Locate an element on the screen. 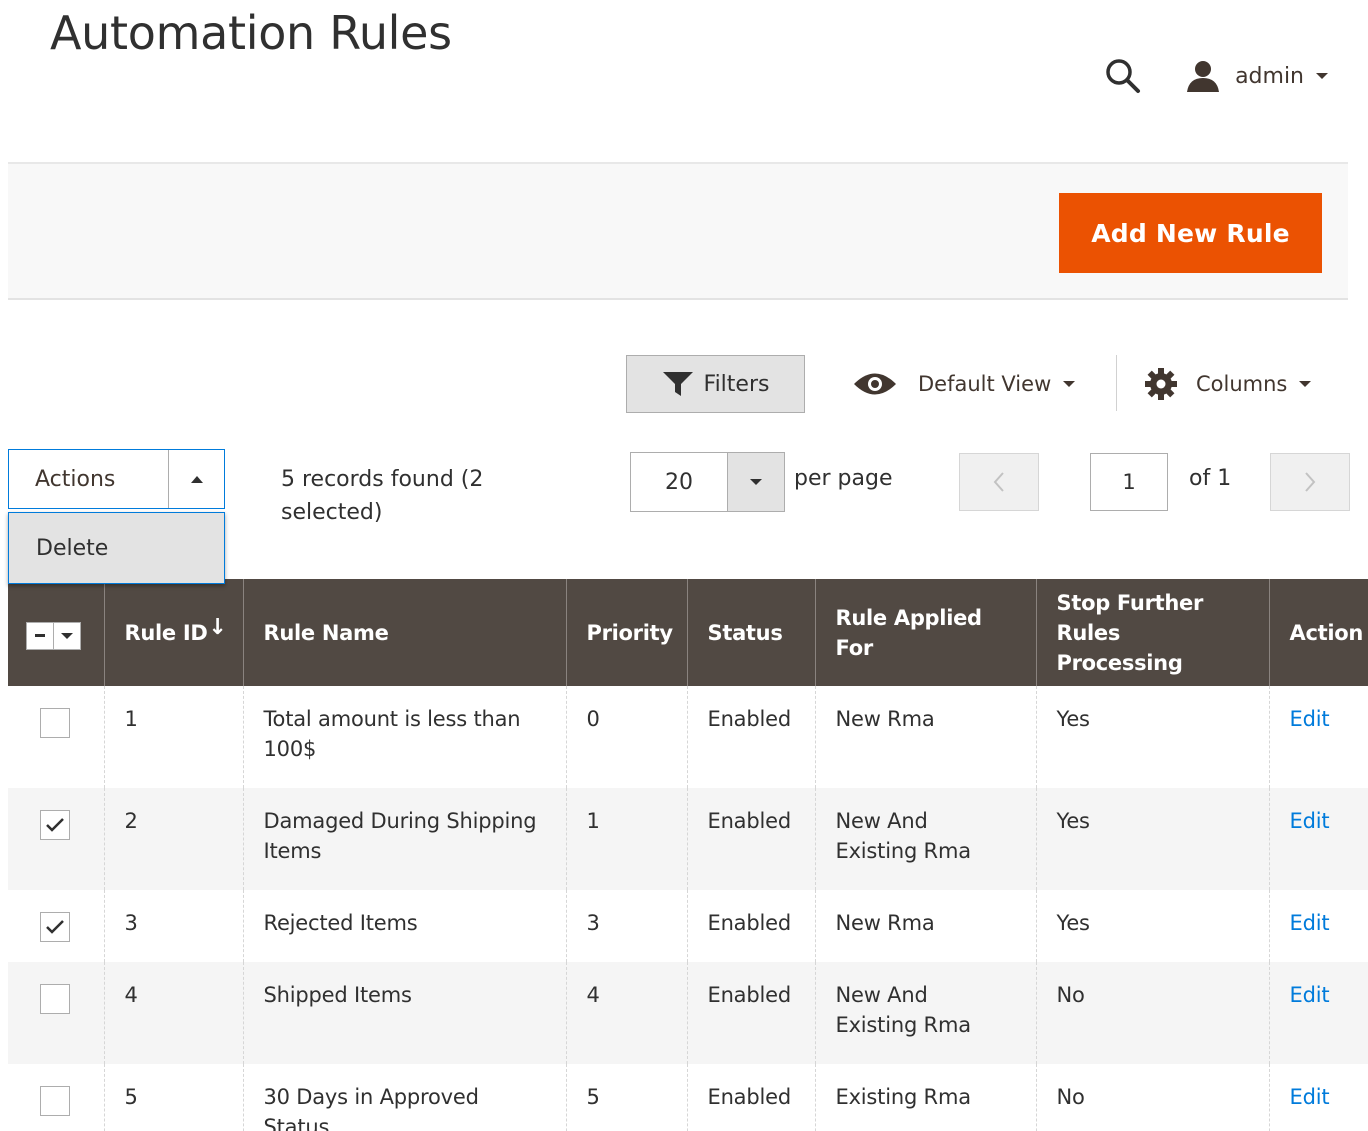 This screenshot has height=1131, width=1368. total-pages: of 1 is located at coordinates (1210, 478).